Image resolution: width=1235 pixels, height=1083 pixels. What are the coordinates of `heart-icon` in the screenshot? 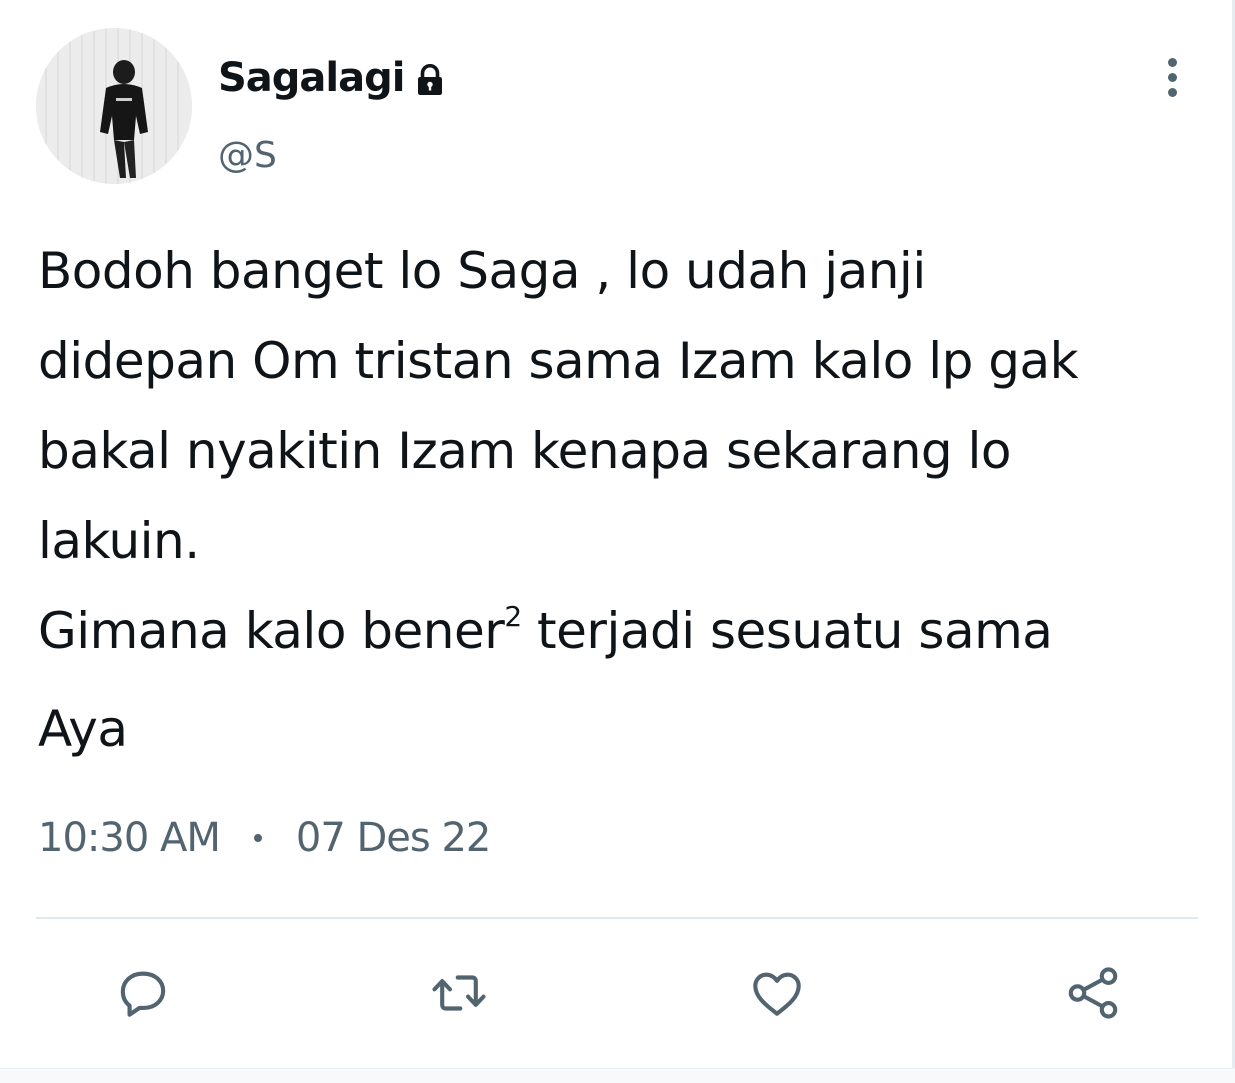 It's located at (777, 994).